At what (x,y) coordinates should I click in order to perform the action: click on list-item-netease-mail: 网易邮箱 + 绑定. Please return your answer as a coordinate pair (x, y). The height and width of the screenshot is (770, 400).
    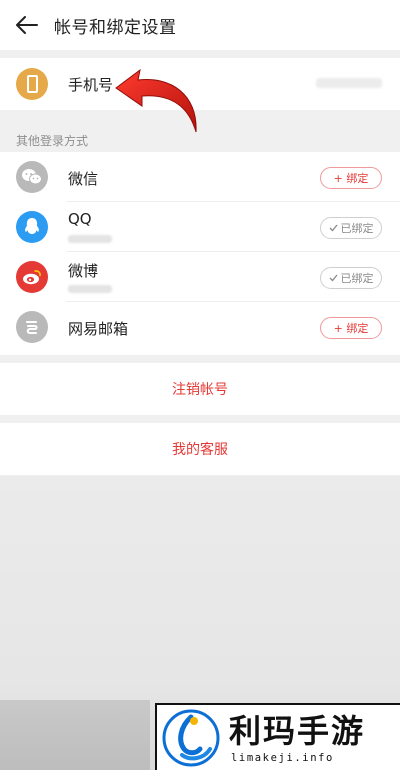
    Looking at the image, I should click on (200, 327).